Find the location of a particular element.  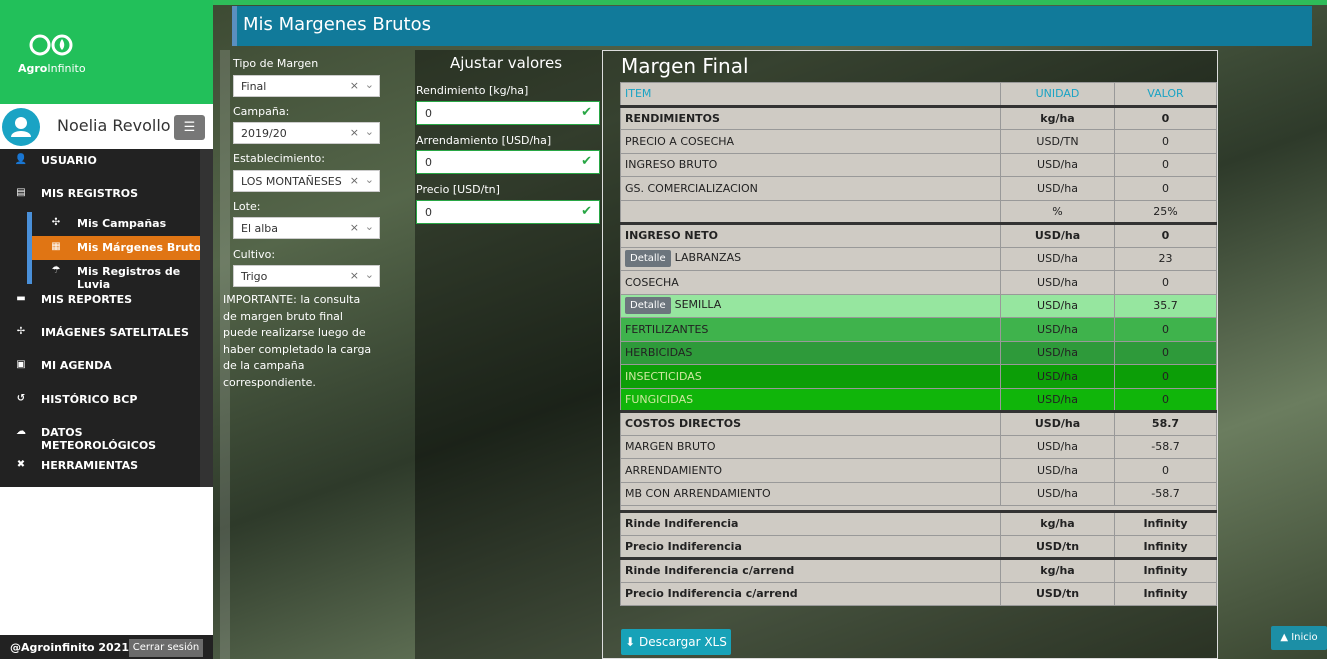

cell-item: Rinde Indiferencia is located at coordinates (810, 523).